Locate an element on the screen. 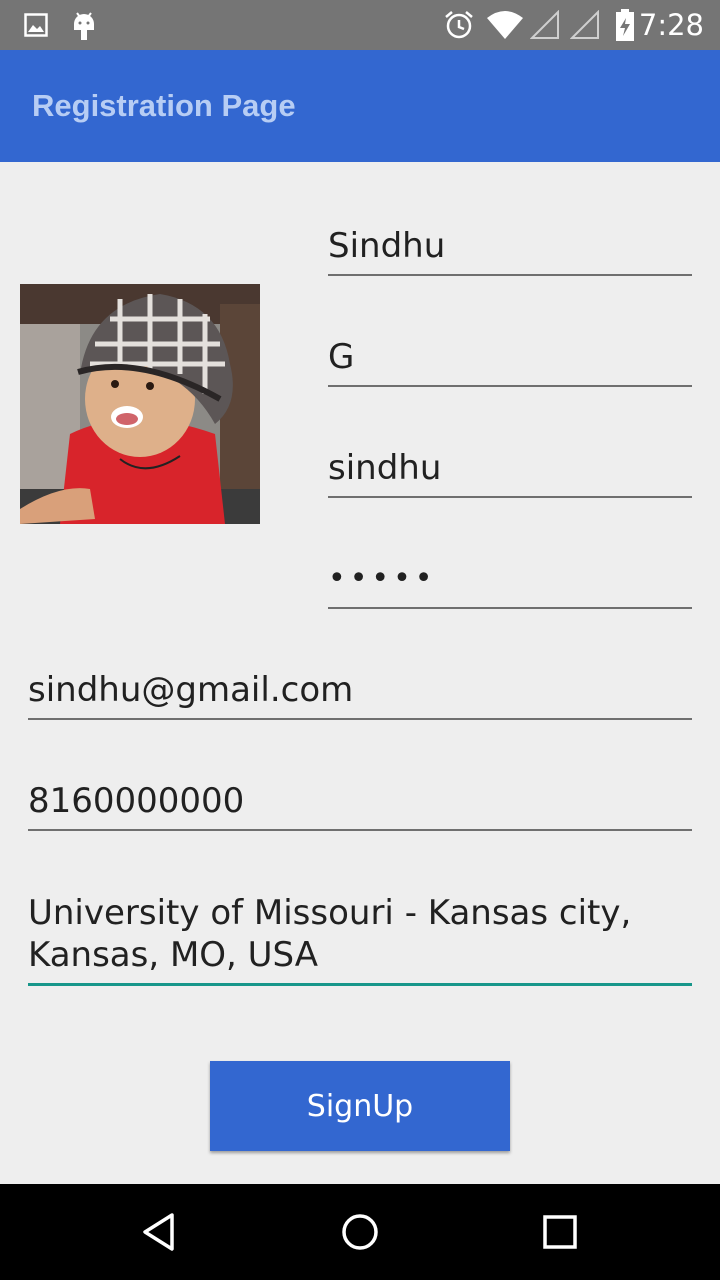  username-value: sindhu is located at coordinates (385, 468).